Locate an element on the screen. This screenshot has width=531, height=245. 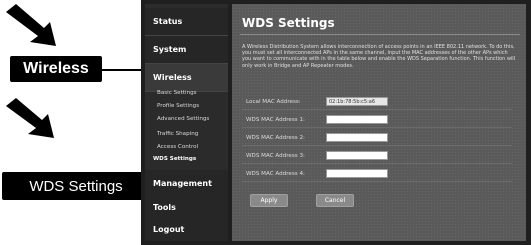
wds-mac-3-field is located at coordinates (357, 155).